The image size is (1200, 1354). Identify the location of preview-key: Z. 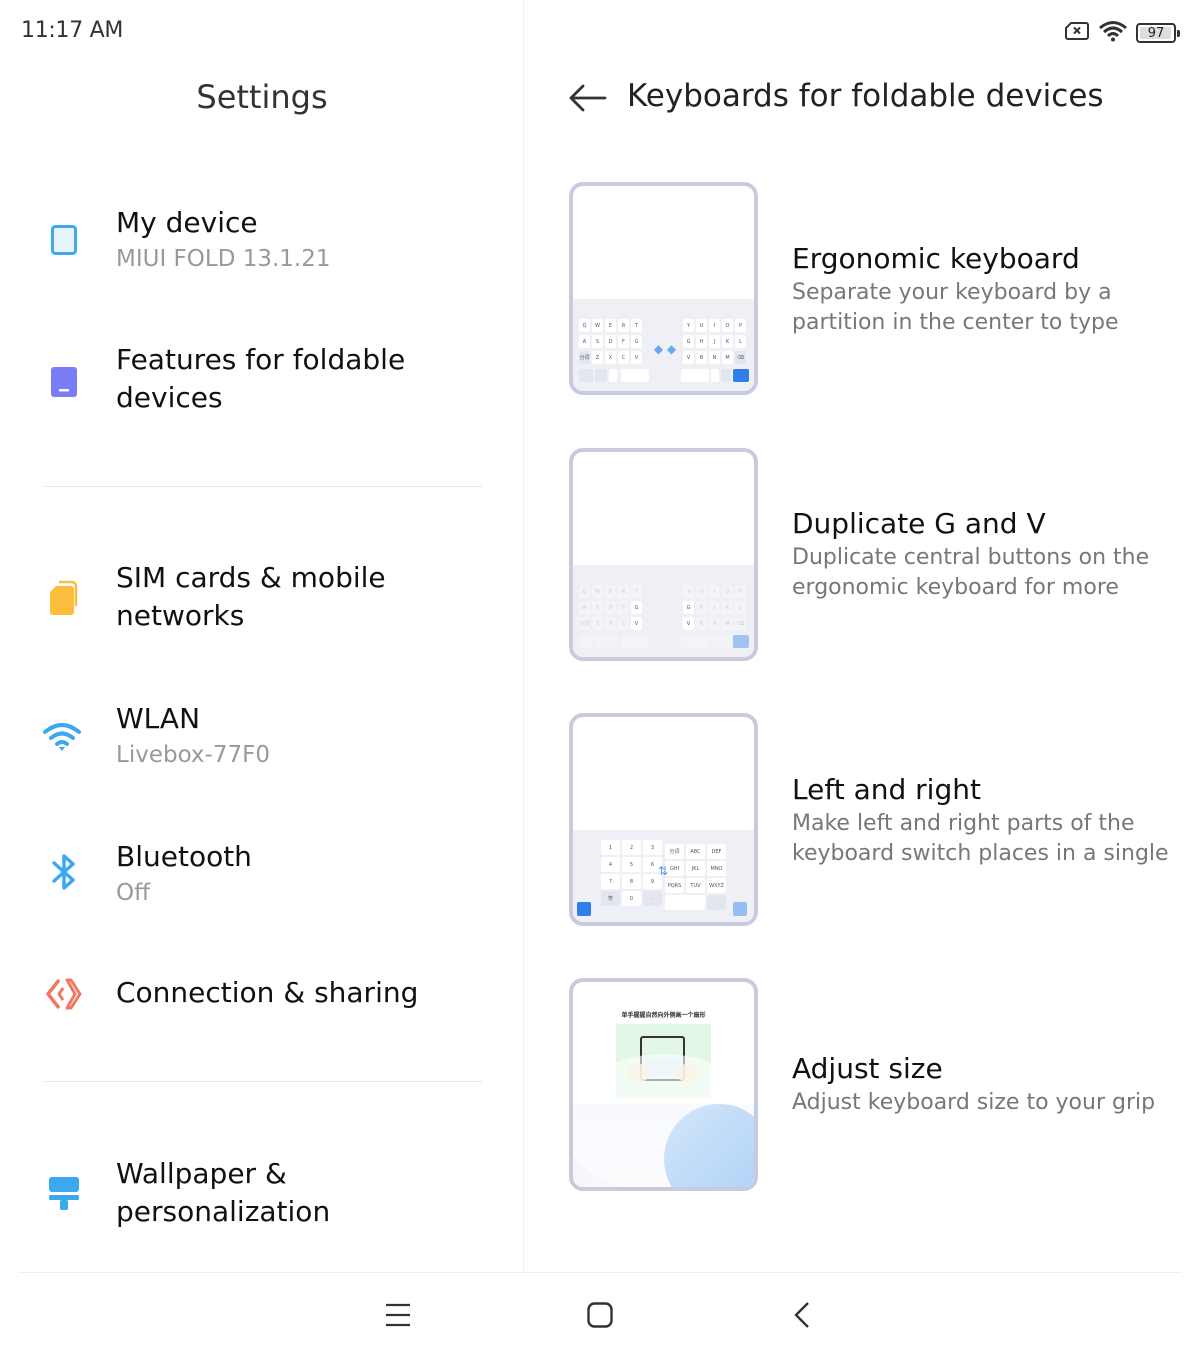
(597, 357).